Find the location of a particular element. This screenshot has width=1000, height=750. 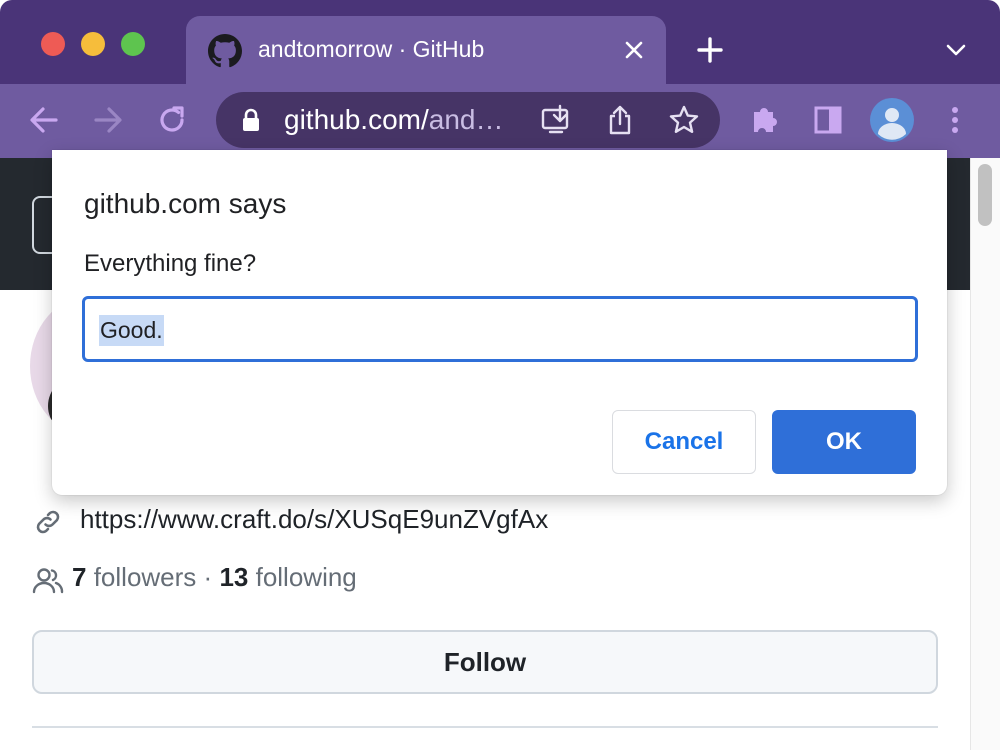

following-link: following is located at coordinates (306, 577).